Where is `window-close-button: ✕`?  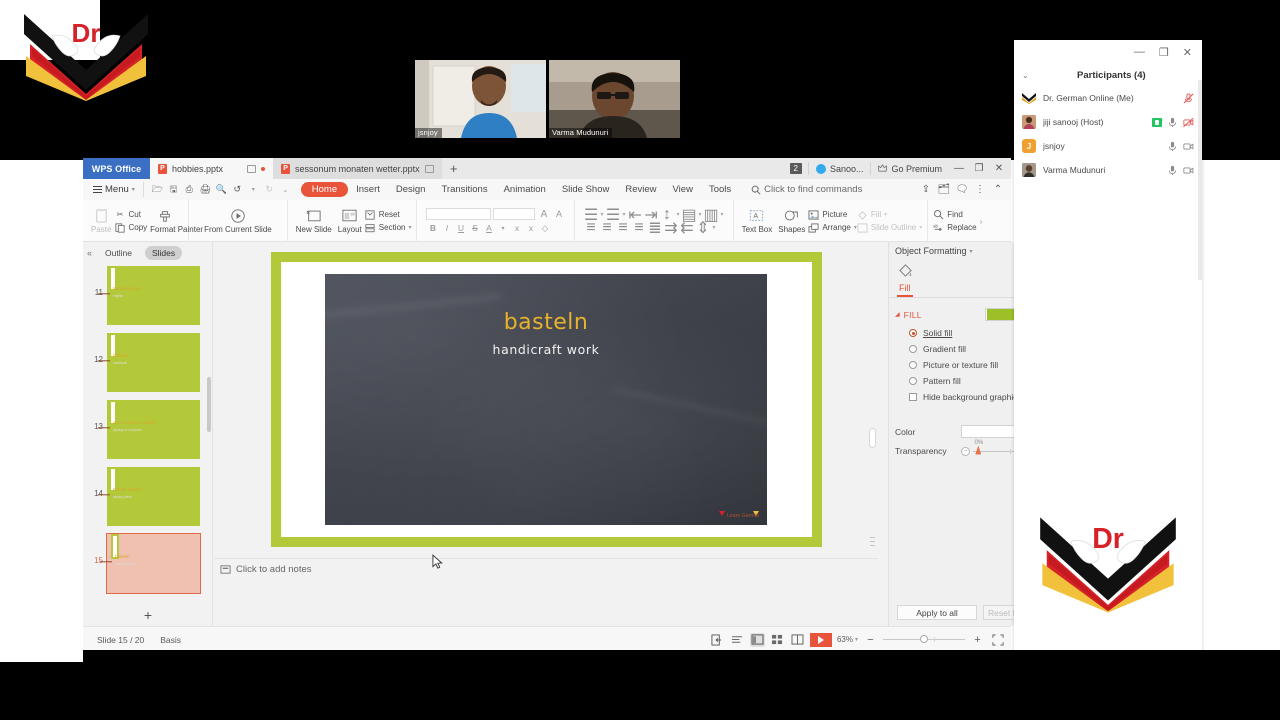
window-close-button: ✕ is located at coordinates (999, 168).